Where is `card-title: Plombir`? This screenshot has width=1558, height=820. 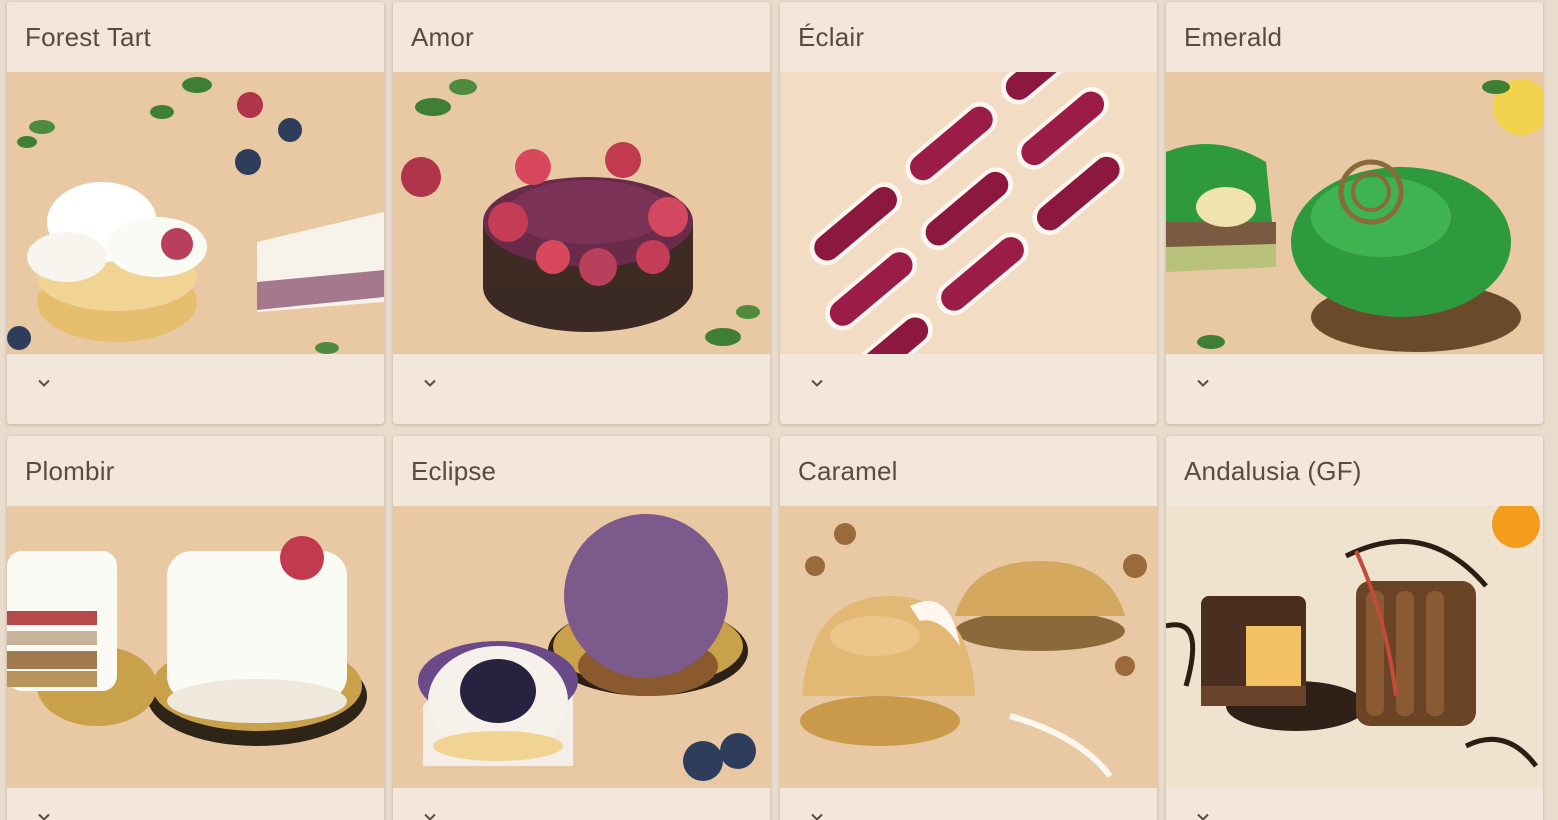 card-title: Plombir is located at coordinates (70, 470).